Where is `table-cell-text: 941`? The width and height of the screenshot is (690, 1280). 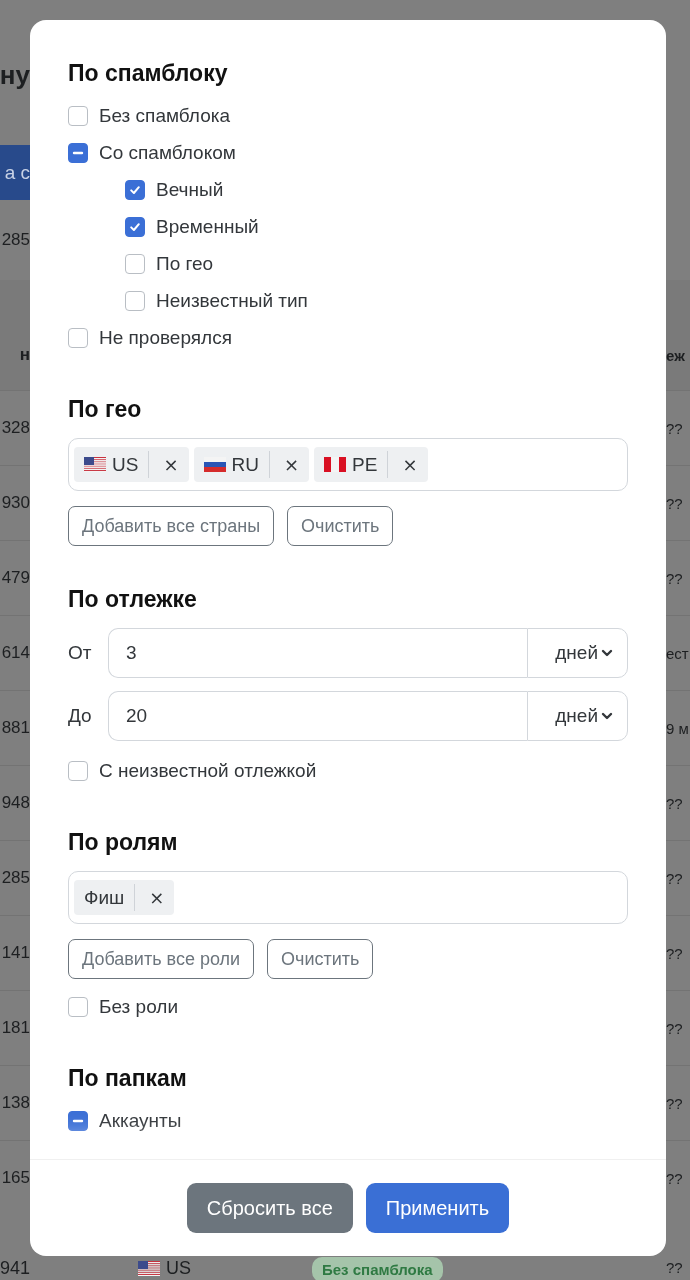 table-cell-text: 941 is located at coordinates (16, 1268).